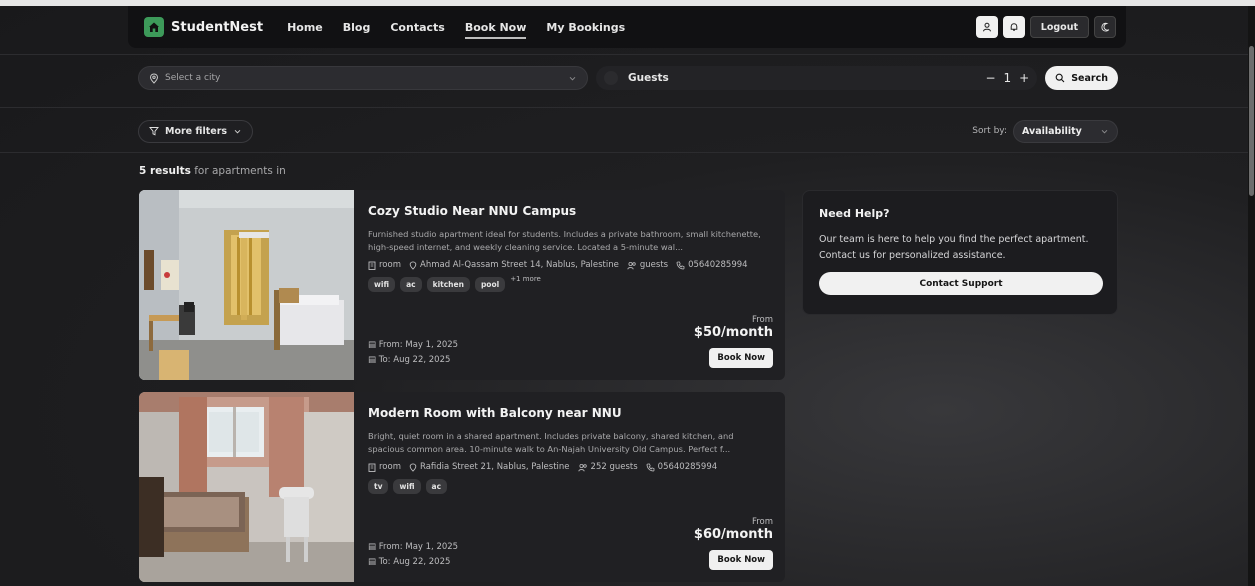  What do you see at coordinates (1060, 78) in the screenshot?
I see `search-icon` at bounding box center [1060, 78].